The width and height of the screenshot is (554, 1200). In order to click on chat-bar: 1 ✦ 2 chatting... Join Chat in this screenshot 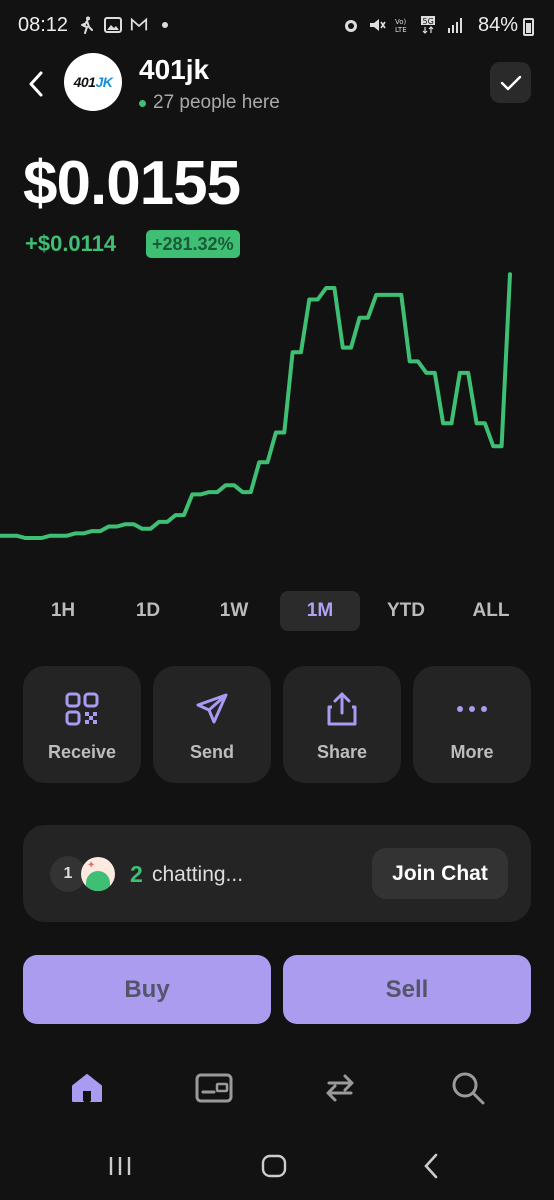, I will do `click(277, 873)`.